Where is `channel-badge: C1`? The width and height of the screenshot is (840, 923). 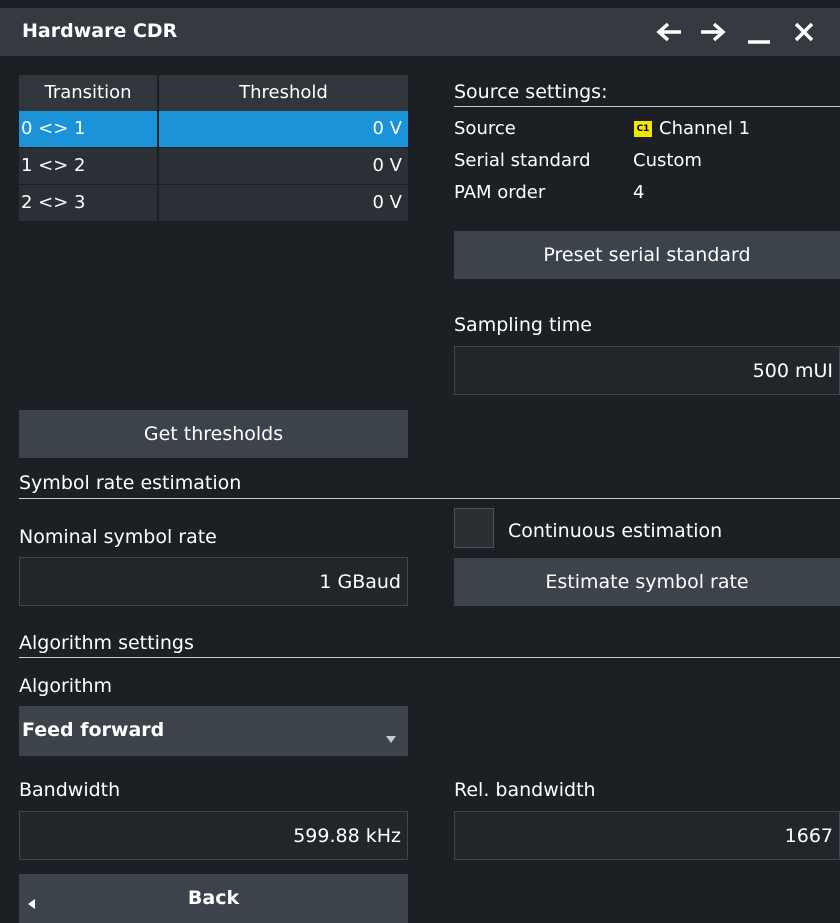 channel-badge: C1 is located at coordinates (643, 129).